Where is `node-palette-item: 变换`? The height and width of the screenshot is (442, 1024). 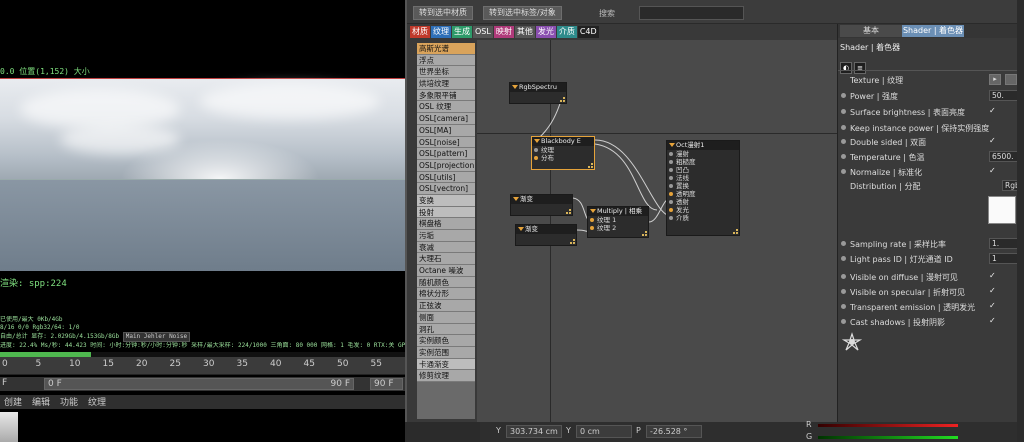 node-palette-item: 变换 is located at coordinates (446, 200).